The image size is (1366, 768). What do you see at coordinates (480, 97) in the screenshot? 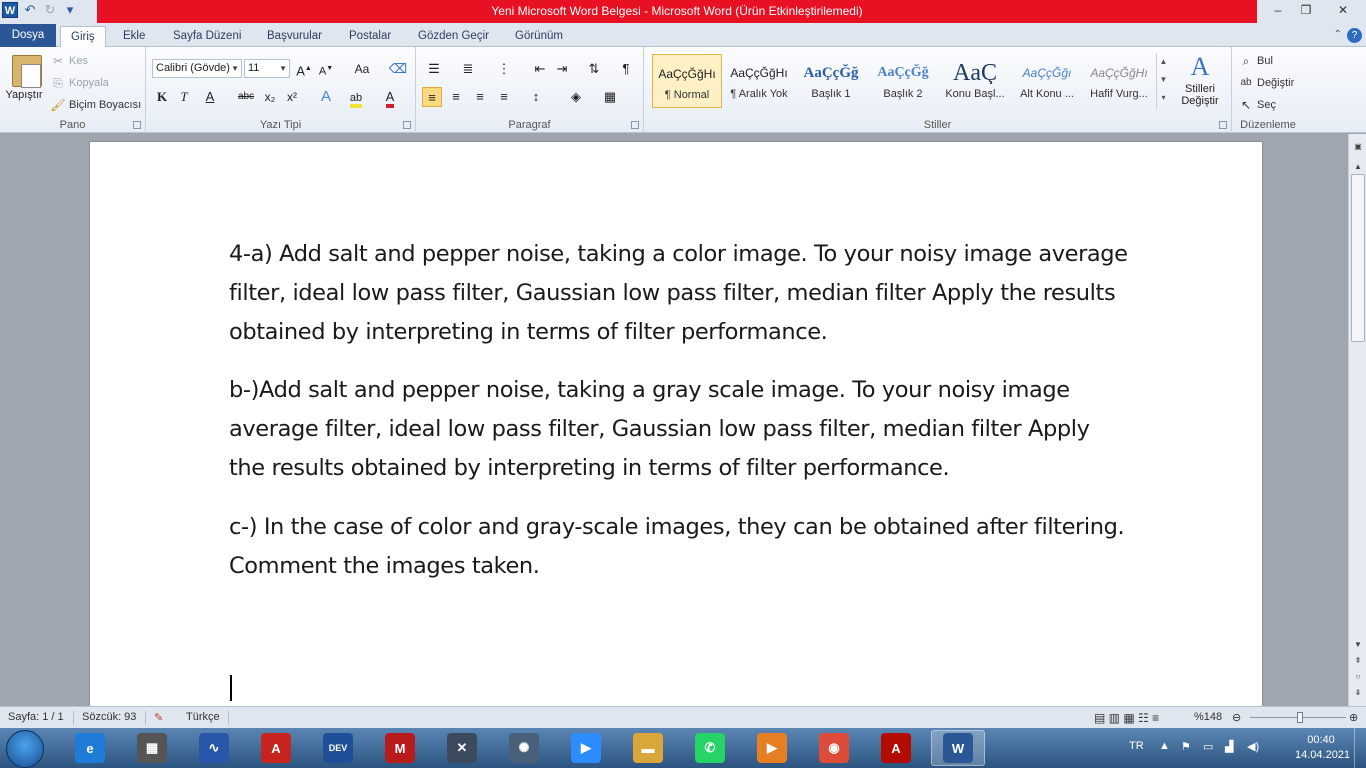
I see `align-right-button: ≡` at bounding box center [480, 97].